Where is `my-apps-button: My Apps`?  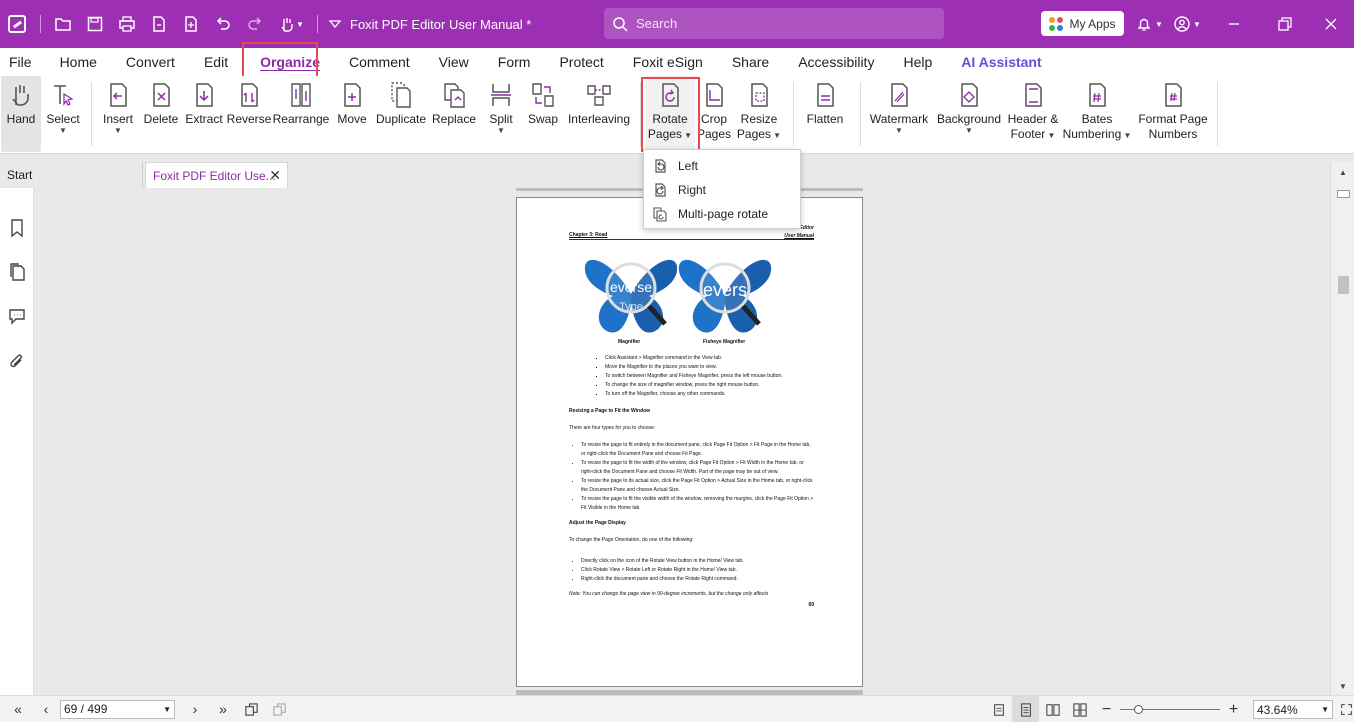
my-apps-button: My Apps is located at coordinates (1082, 23).